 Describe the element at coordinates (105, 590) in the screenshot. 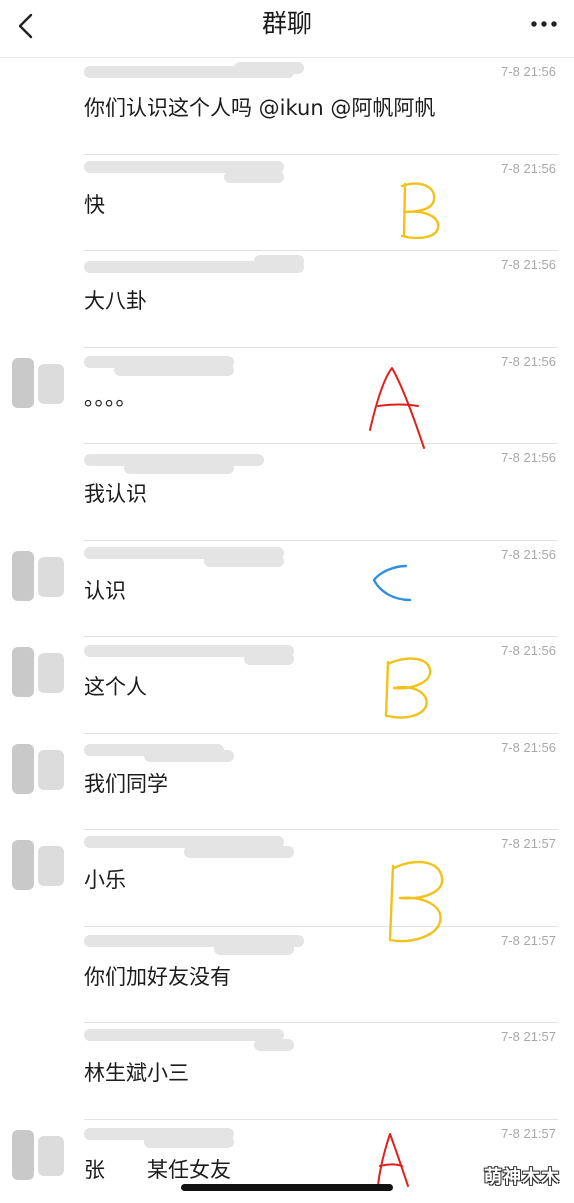

I see `message-text: 认识` at that location.